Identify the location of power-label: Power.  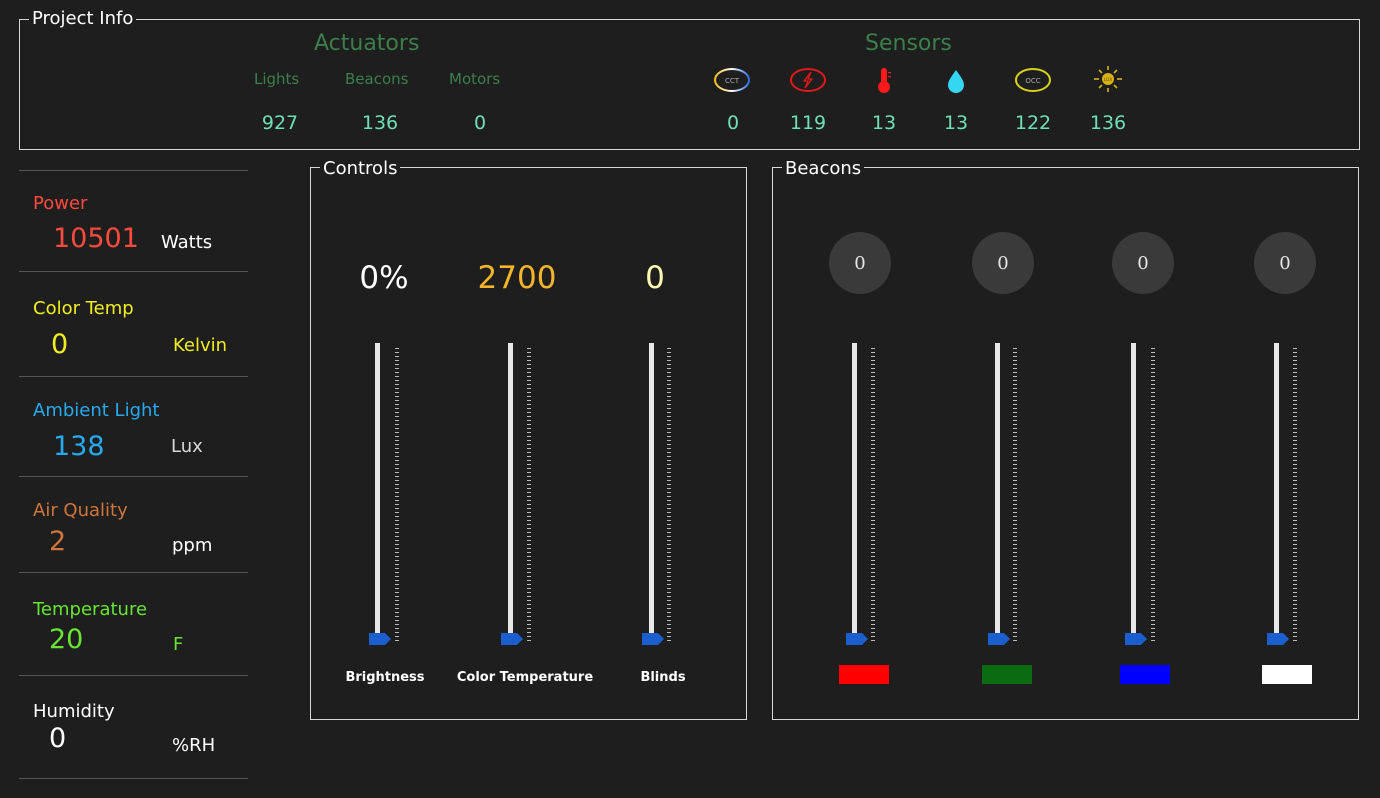
(60, 203).